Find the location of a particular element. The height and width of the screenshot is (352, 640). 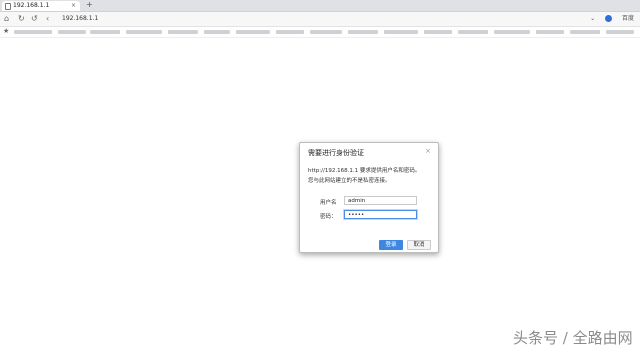

home-icon: ⌂ is located at coordinates (6, 19).